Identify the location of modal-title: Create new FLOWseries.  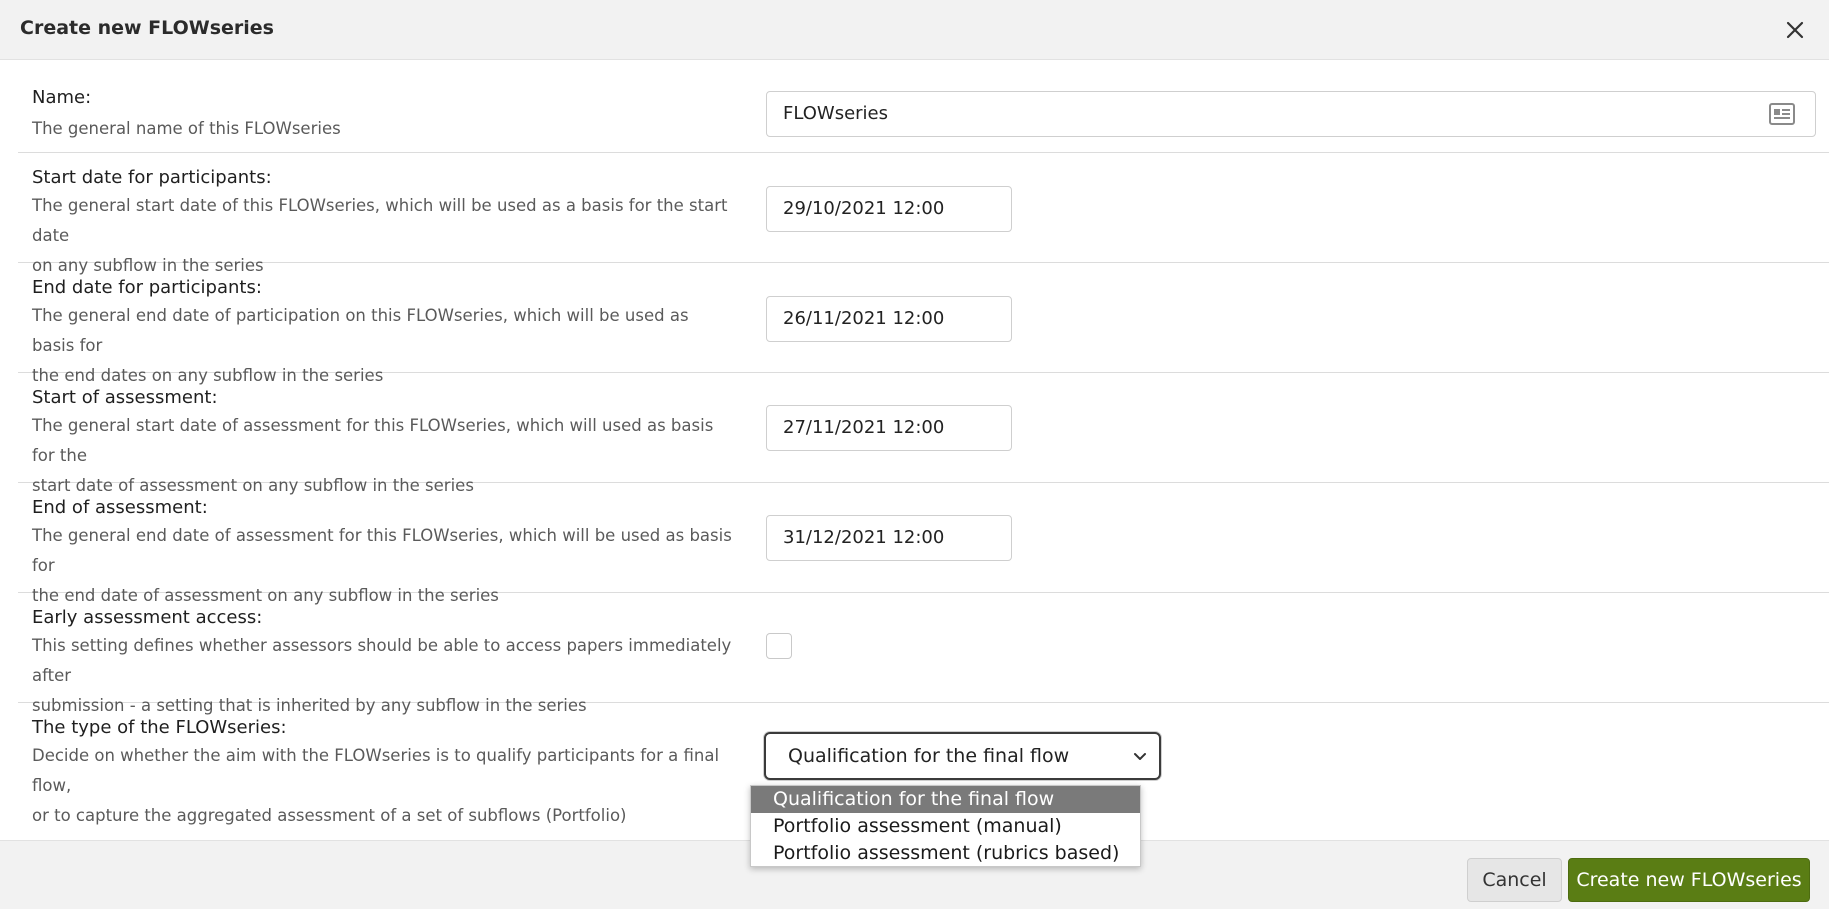
(147, 28).